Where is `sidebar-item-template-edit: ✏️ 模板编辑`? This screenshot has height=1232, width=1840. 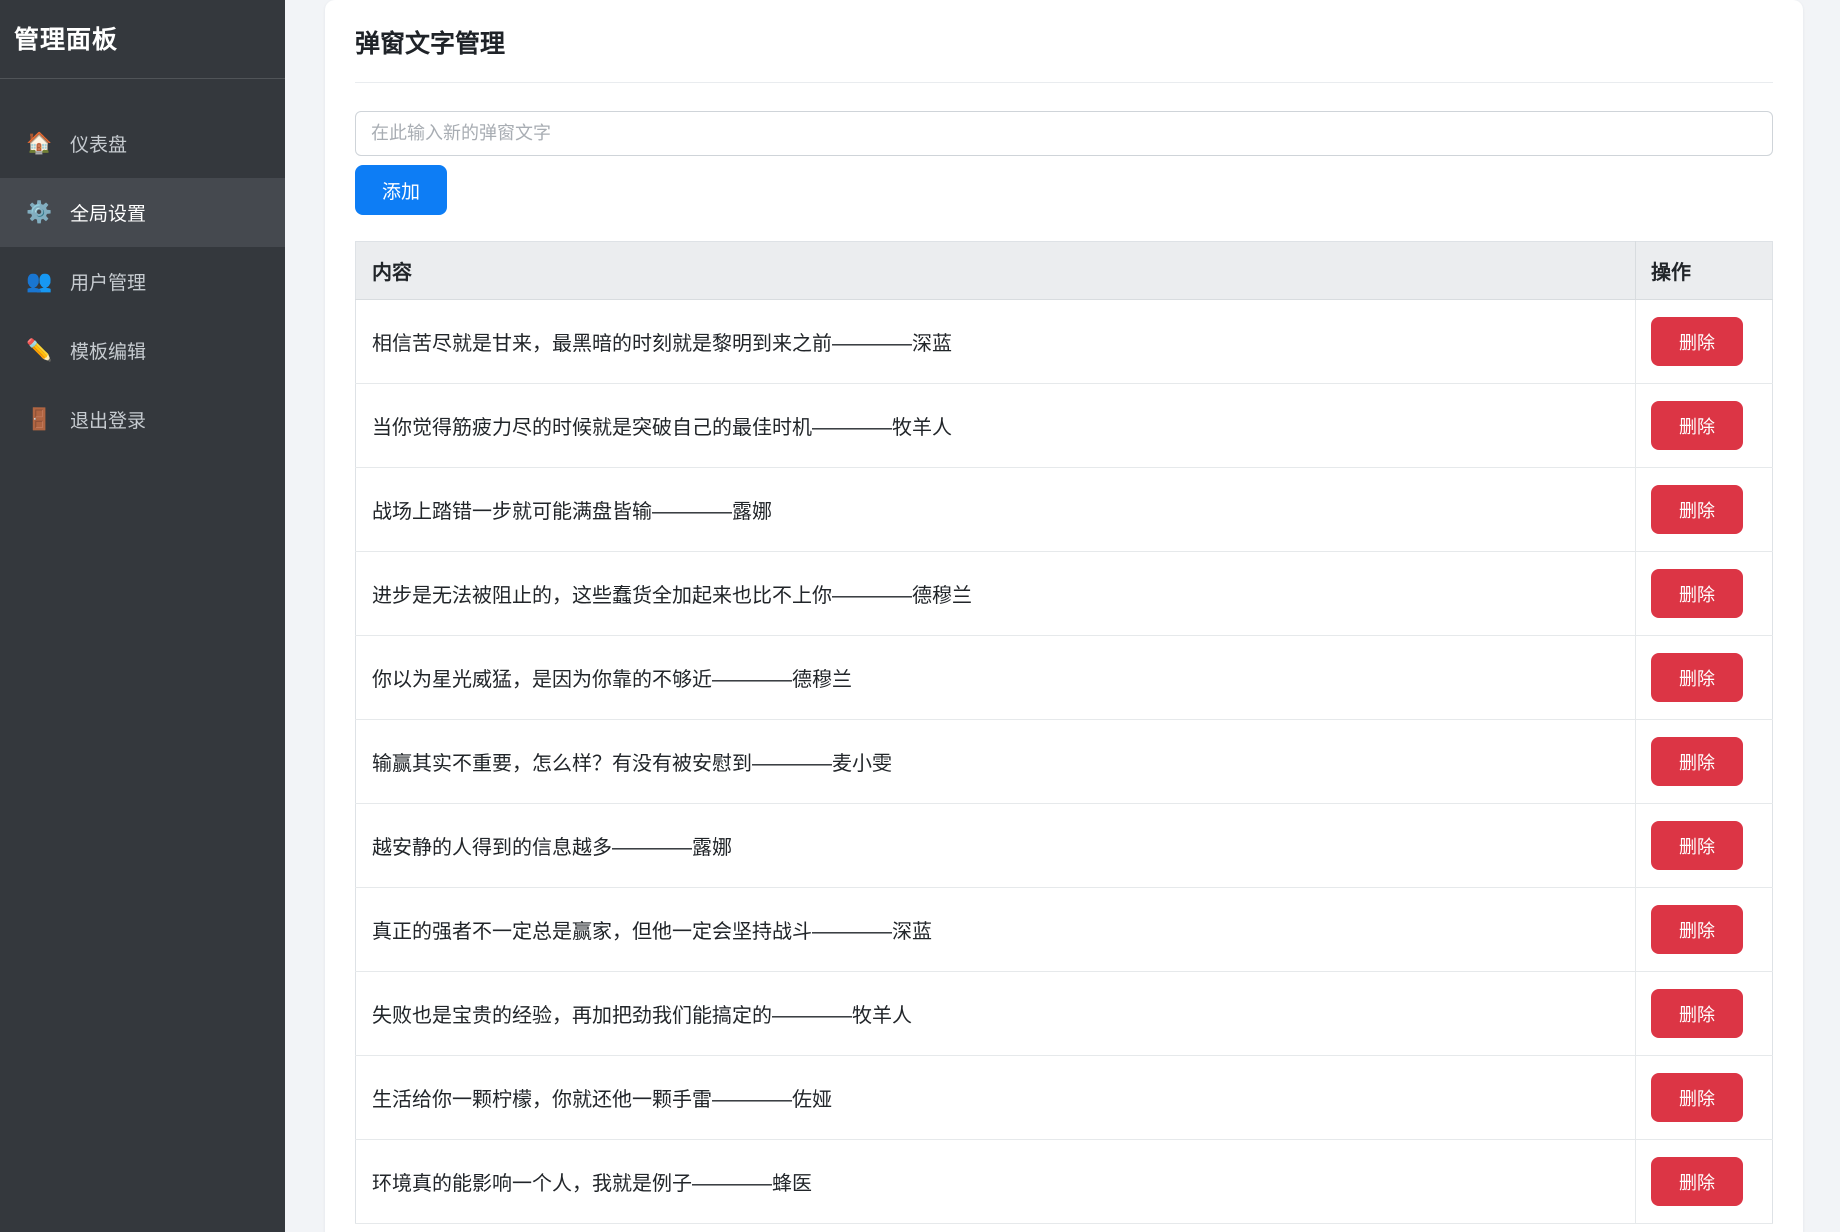
sidebar-item-template-edit: ✏️ 模板编辑 is located at coordinates (142, 350).